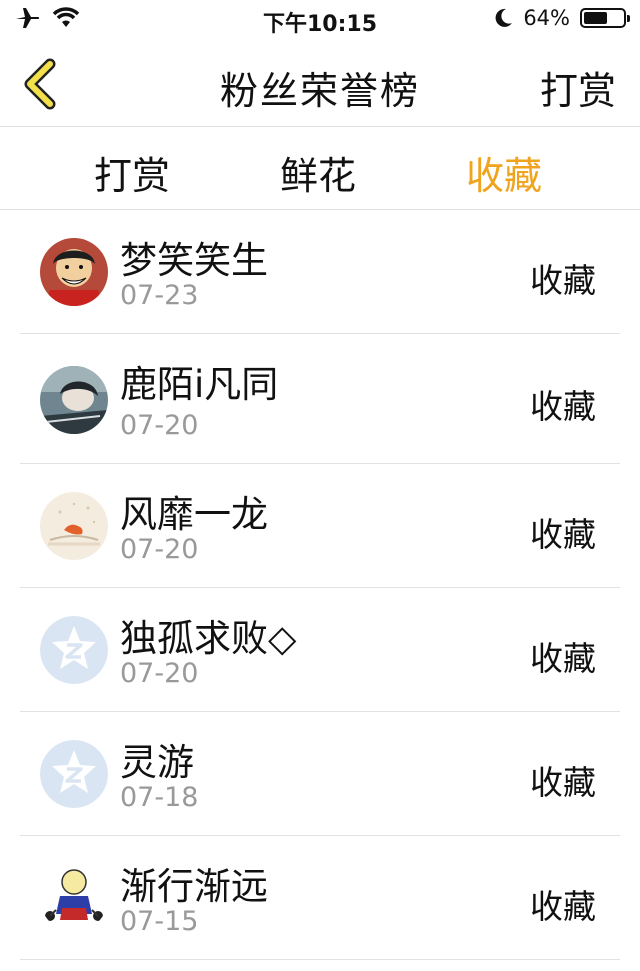 The image size is (640, 971). I want to click on tab-bar: 打赏 鲜花 收藏, so click(320, 168).